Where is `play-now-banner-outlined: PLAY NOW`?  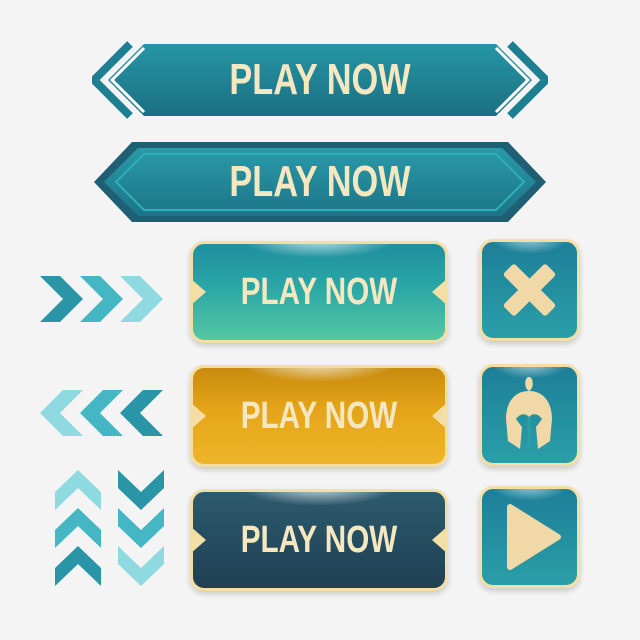
play-now-banner-outlined: PLAY NOW is located at coordinates (320, 80).